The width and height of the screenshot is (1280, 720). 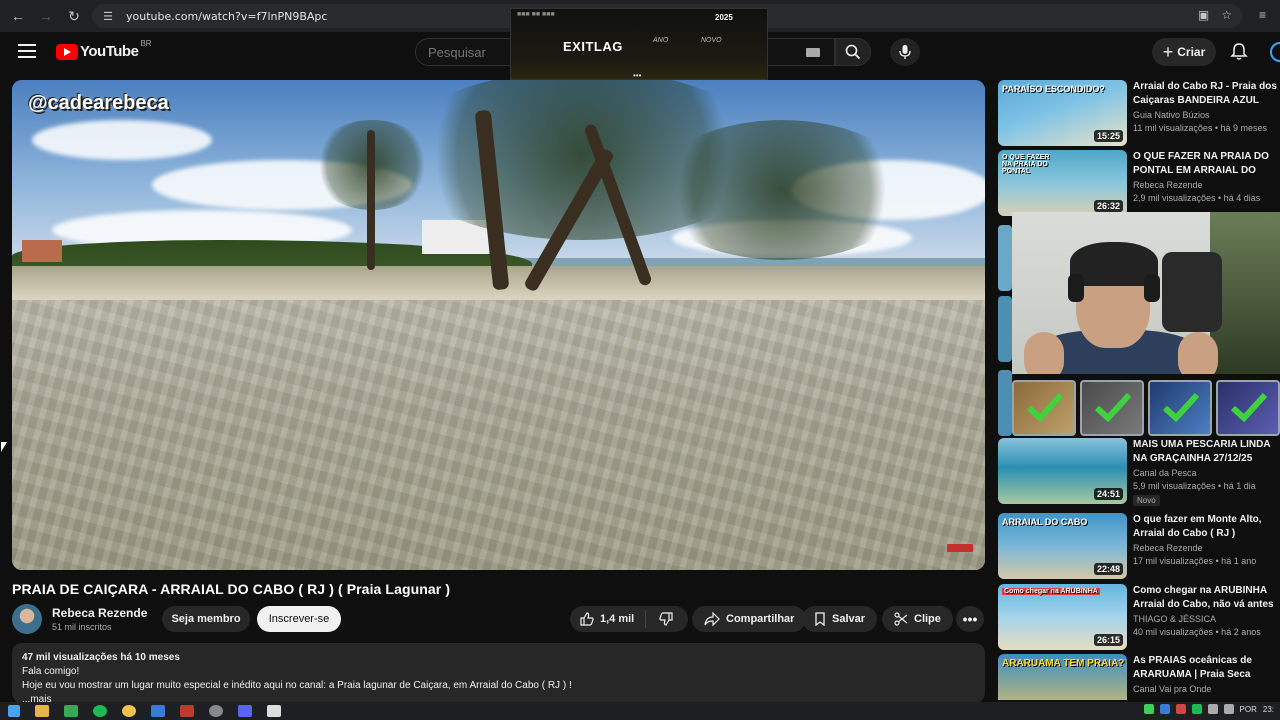 I want to click on subscribe-button: Inscrever-se, so click(x=299, y=619).